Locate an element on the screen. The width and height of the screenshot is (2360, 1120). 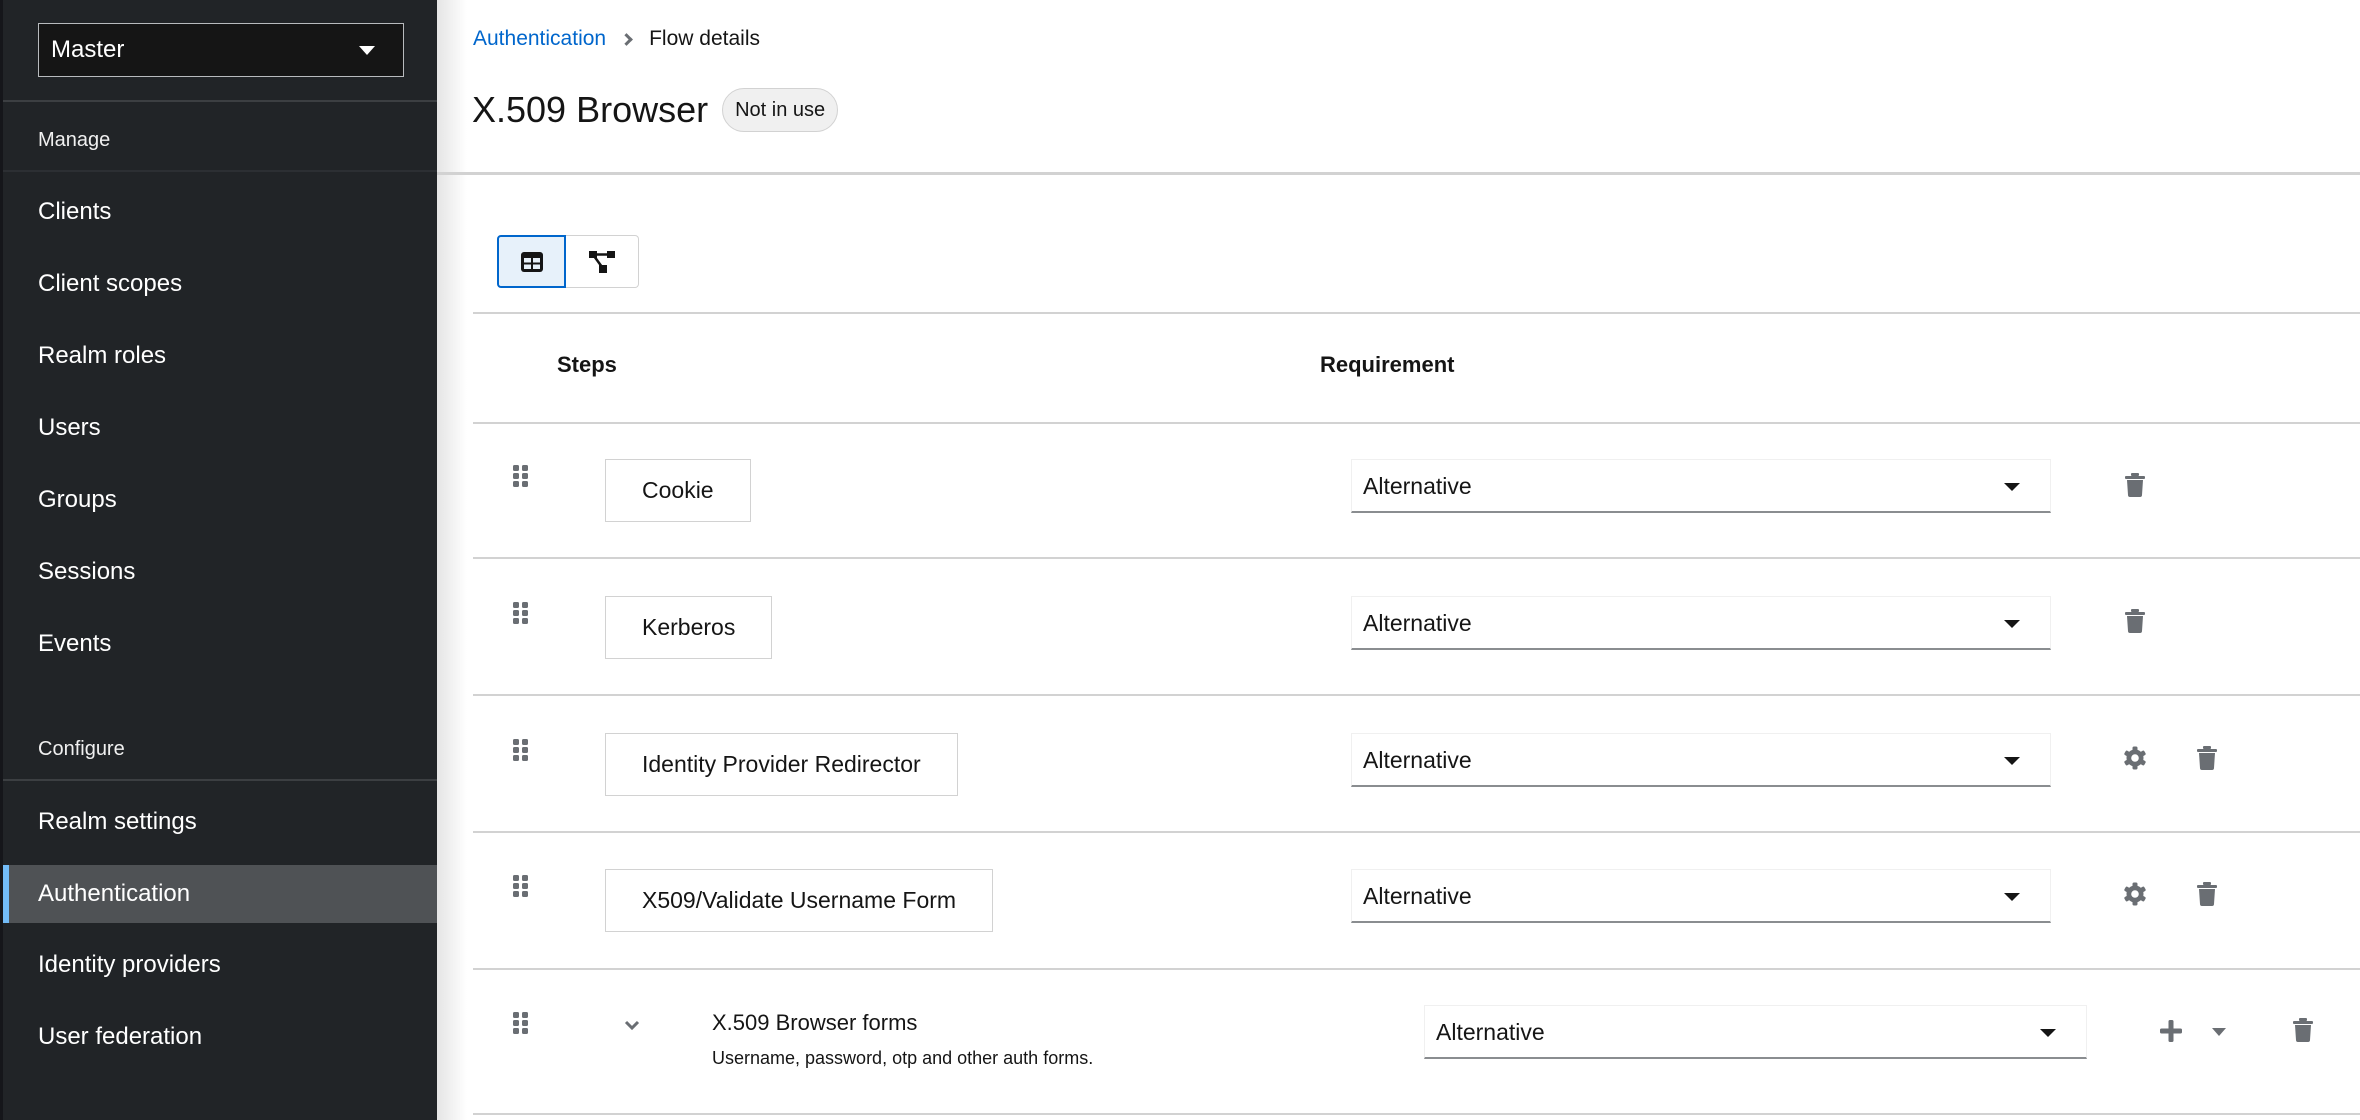
sidebar-item-client-scopes: Client scopes is located at coordinates (220, 284).